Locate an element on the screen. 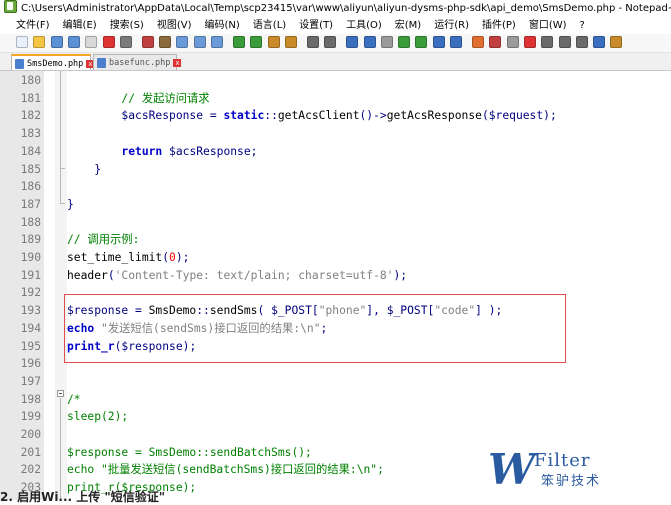  lang-icon is located at coordinates (404, 42).